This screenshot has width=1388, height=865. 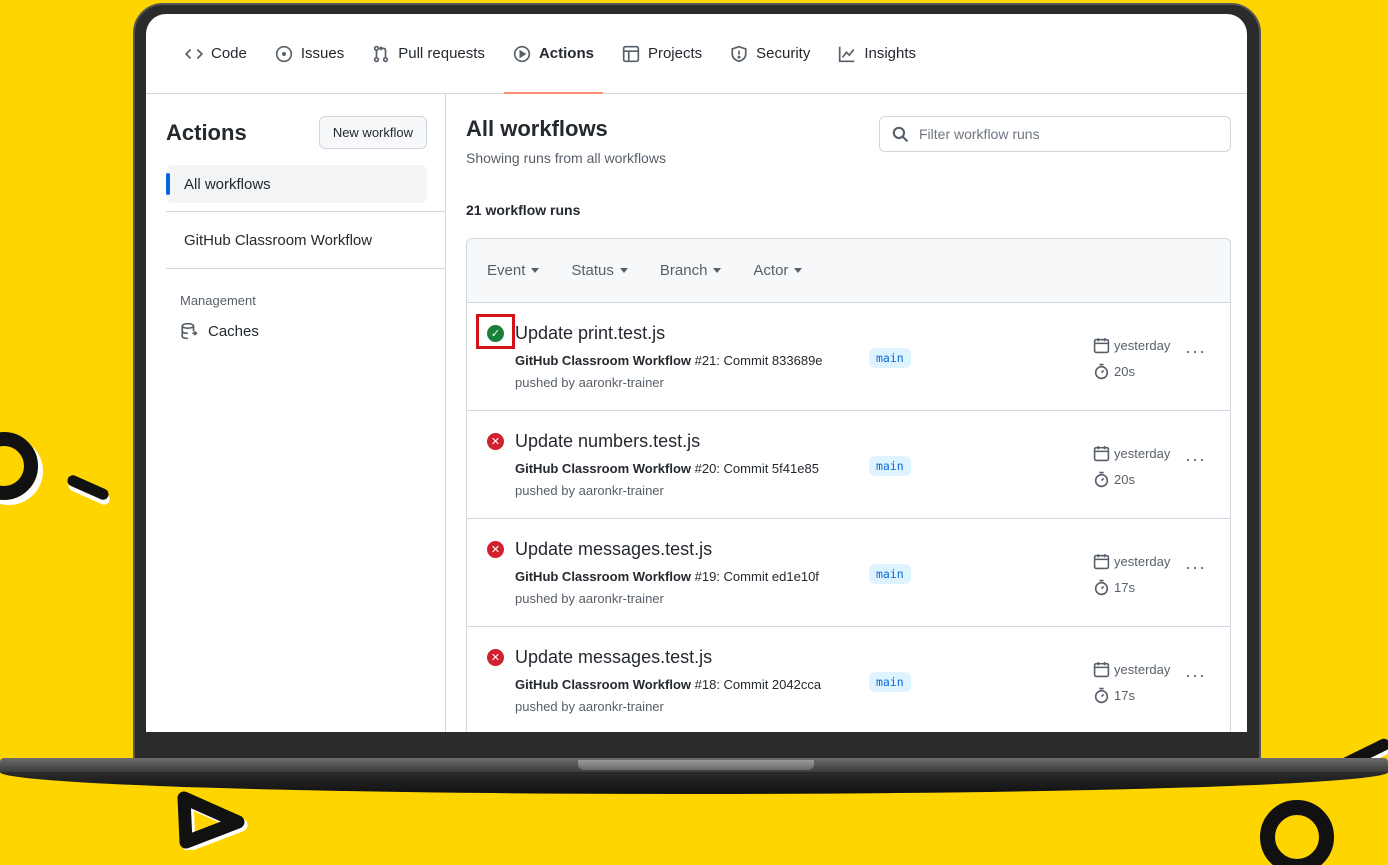 I want to click on sidebar-item-classroom-workflow: GitHub Classroom Workflow, so click(x=296, y=240).